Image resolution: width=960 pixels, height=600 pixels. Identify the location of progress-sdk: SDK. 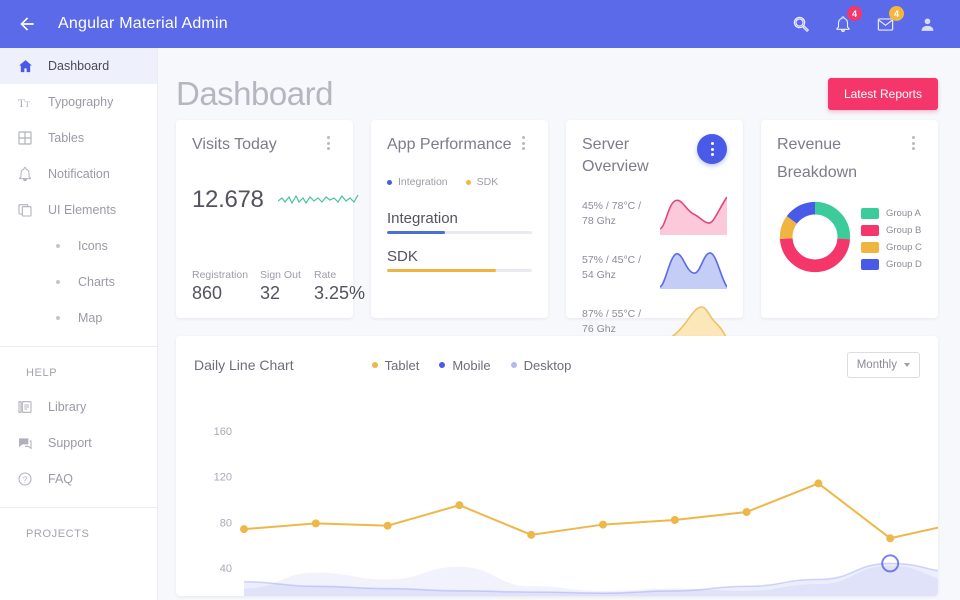
(459, 260).